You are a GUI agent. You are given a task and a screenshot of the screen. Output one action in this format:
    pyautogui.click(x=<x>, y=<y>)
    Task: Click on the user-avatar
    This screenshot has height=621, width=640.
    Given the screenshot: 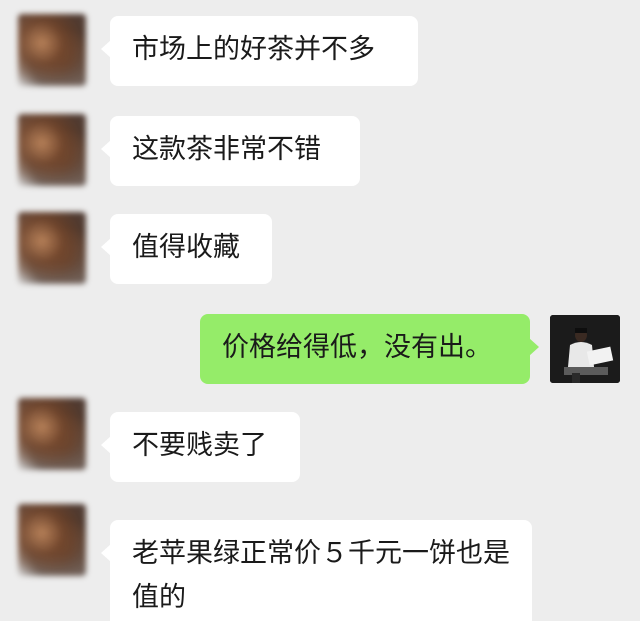 What is the action you would take?
    pyautogui.click(x=585, y=349)
    